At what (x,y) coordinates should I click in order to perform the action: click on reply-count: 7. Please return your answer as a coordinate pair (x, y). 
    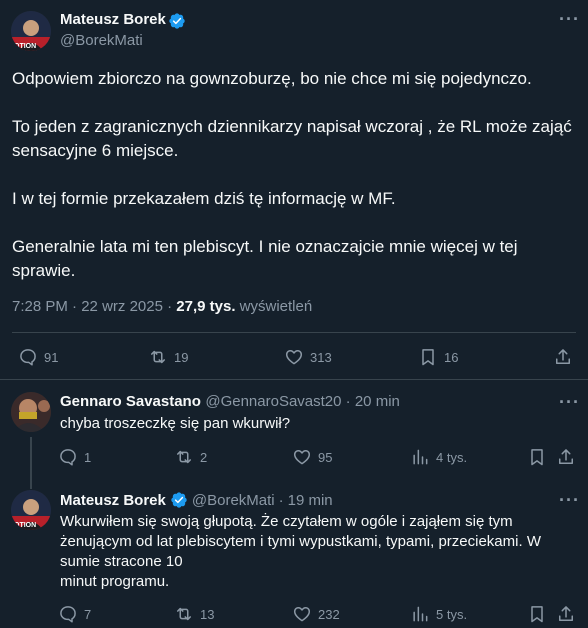
    Looking at the image, I should click on (88, 614).